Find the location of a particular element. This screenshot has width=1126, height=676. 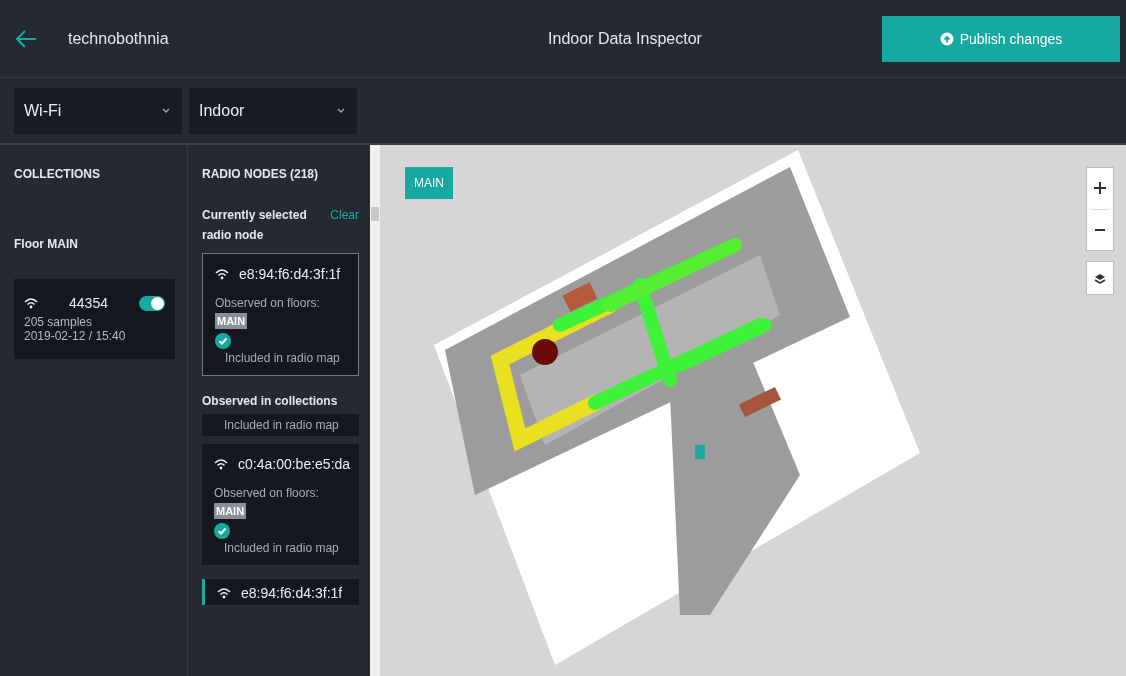

radio-node-card: Included in radio map is located at coordinates (280, 425).